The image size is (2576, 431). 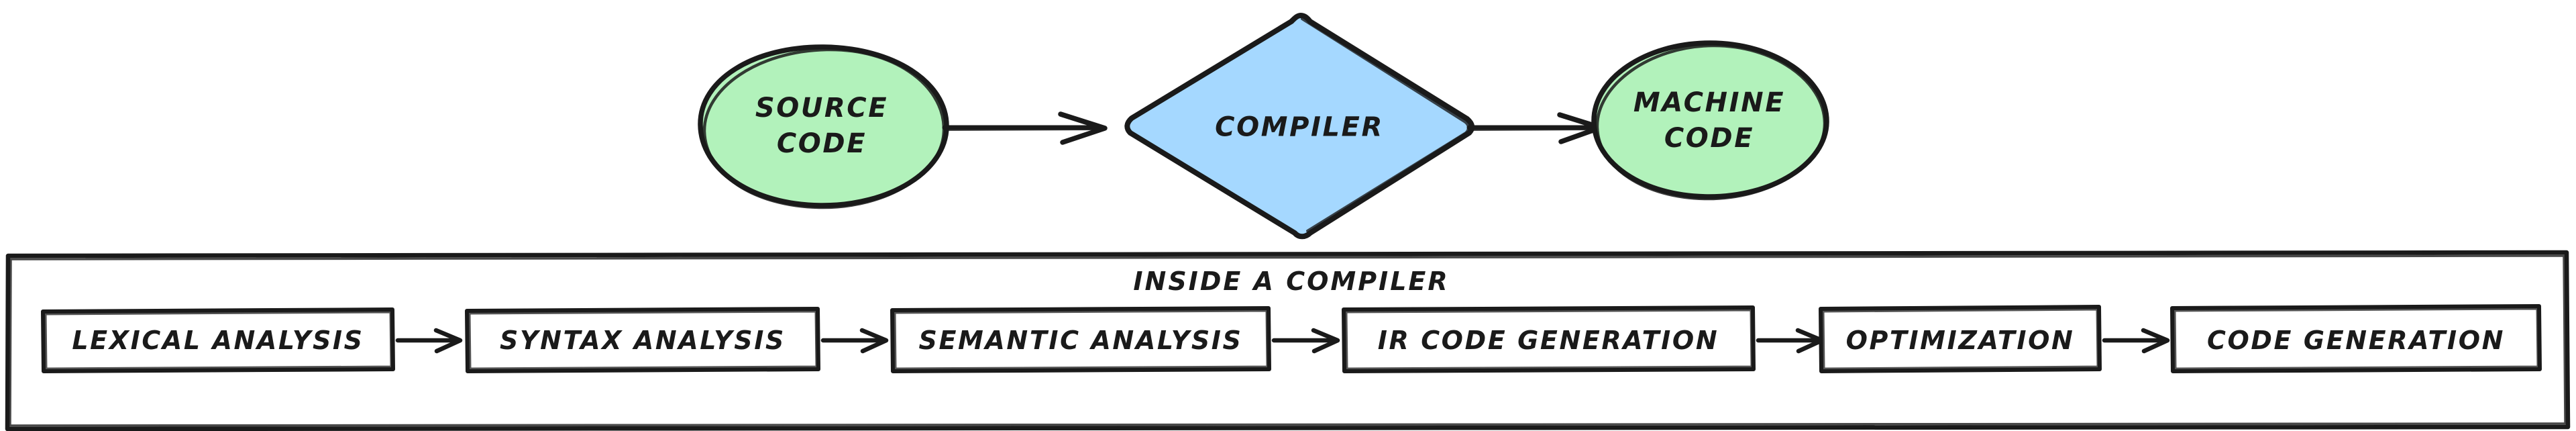 What do you see at coordinates (1549, 339) in the screenshot?
I see `stage-box-ir-code-generation` at bounding box center [1549, 339].